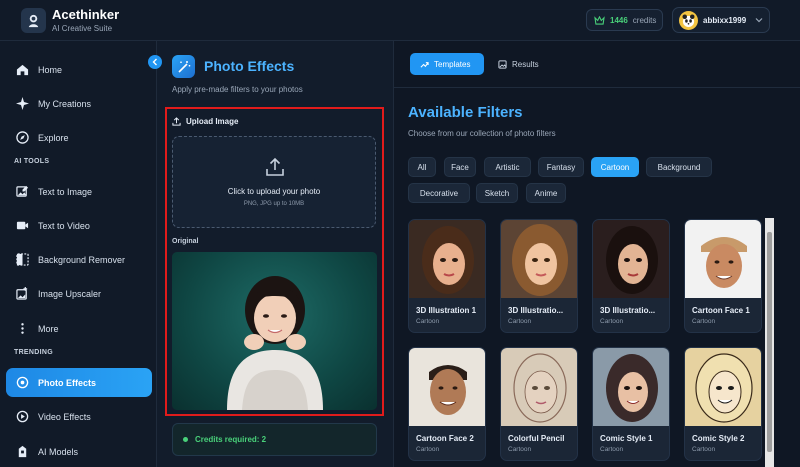  Describe the element at coordinates (22, 103) in the screenshot. I see `sparkle-icon` at that location.